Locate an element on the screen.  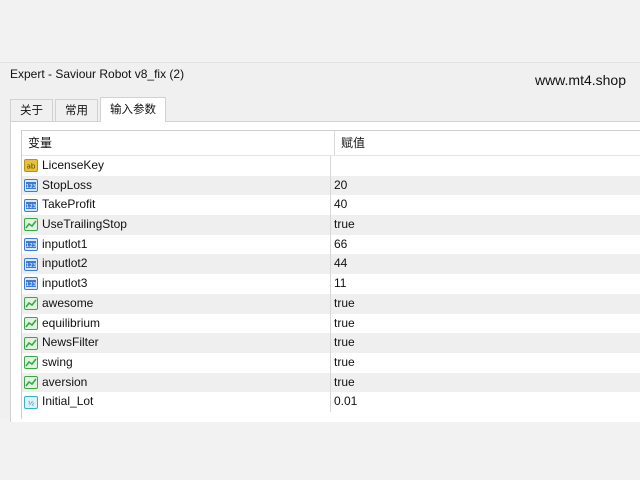
value-cell: 40 is located at coordinates (485, 205).